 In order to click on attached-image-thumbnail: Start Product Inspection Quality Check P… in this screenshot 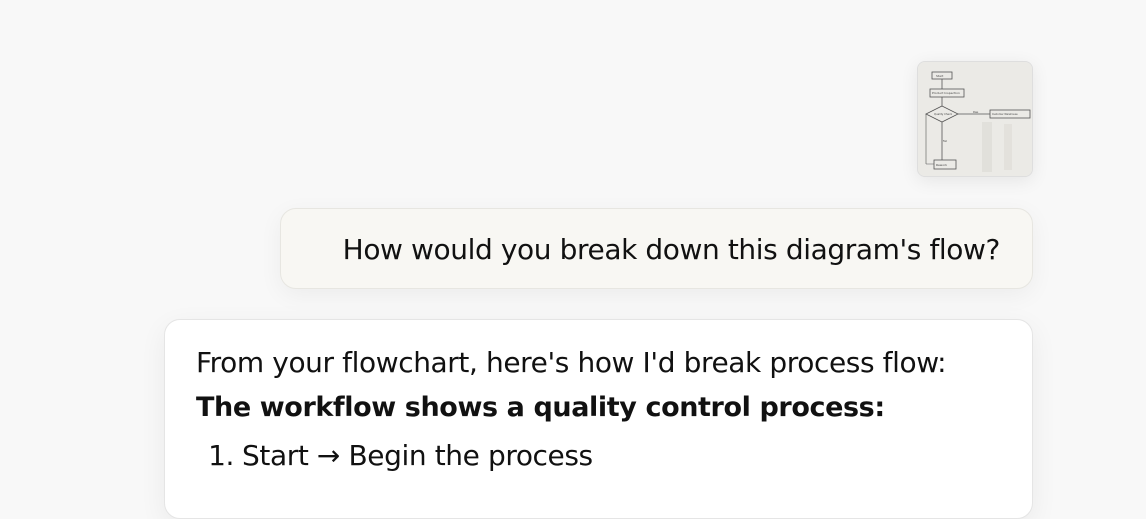, I will do `click(975, 119)`.